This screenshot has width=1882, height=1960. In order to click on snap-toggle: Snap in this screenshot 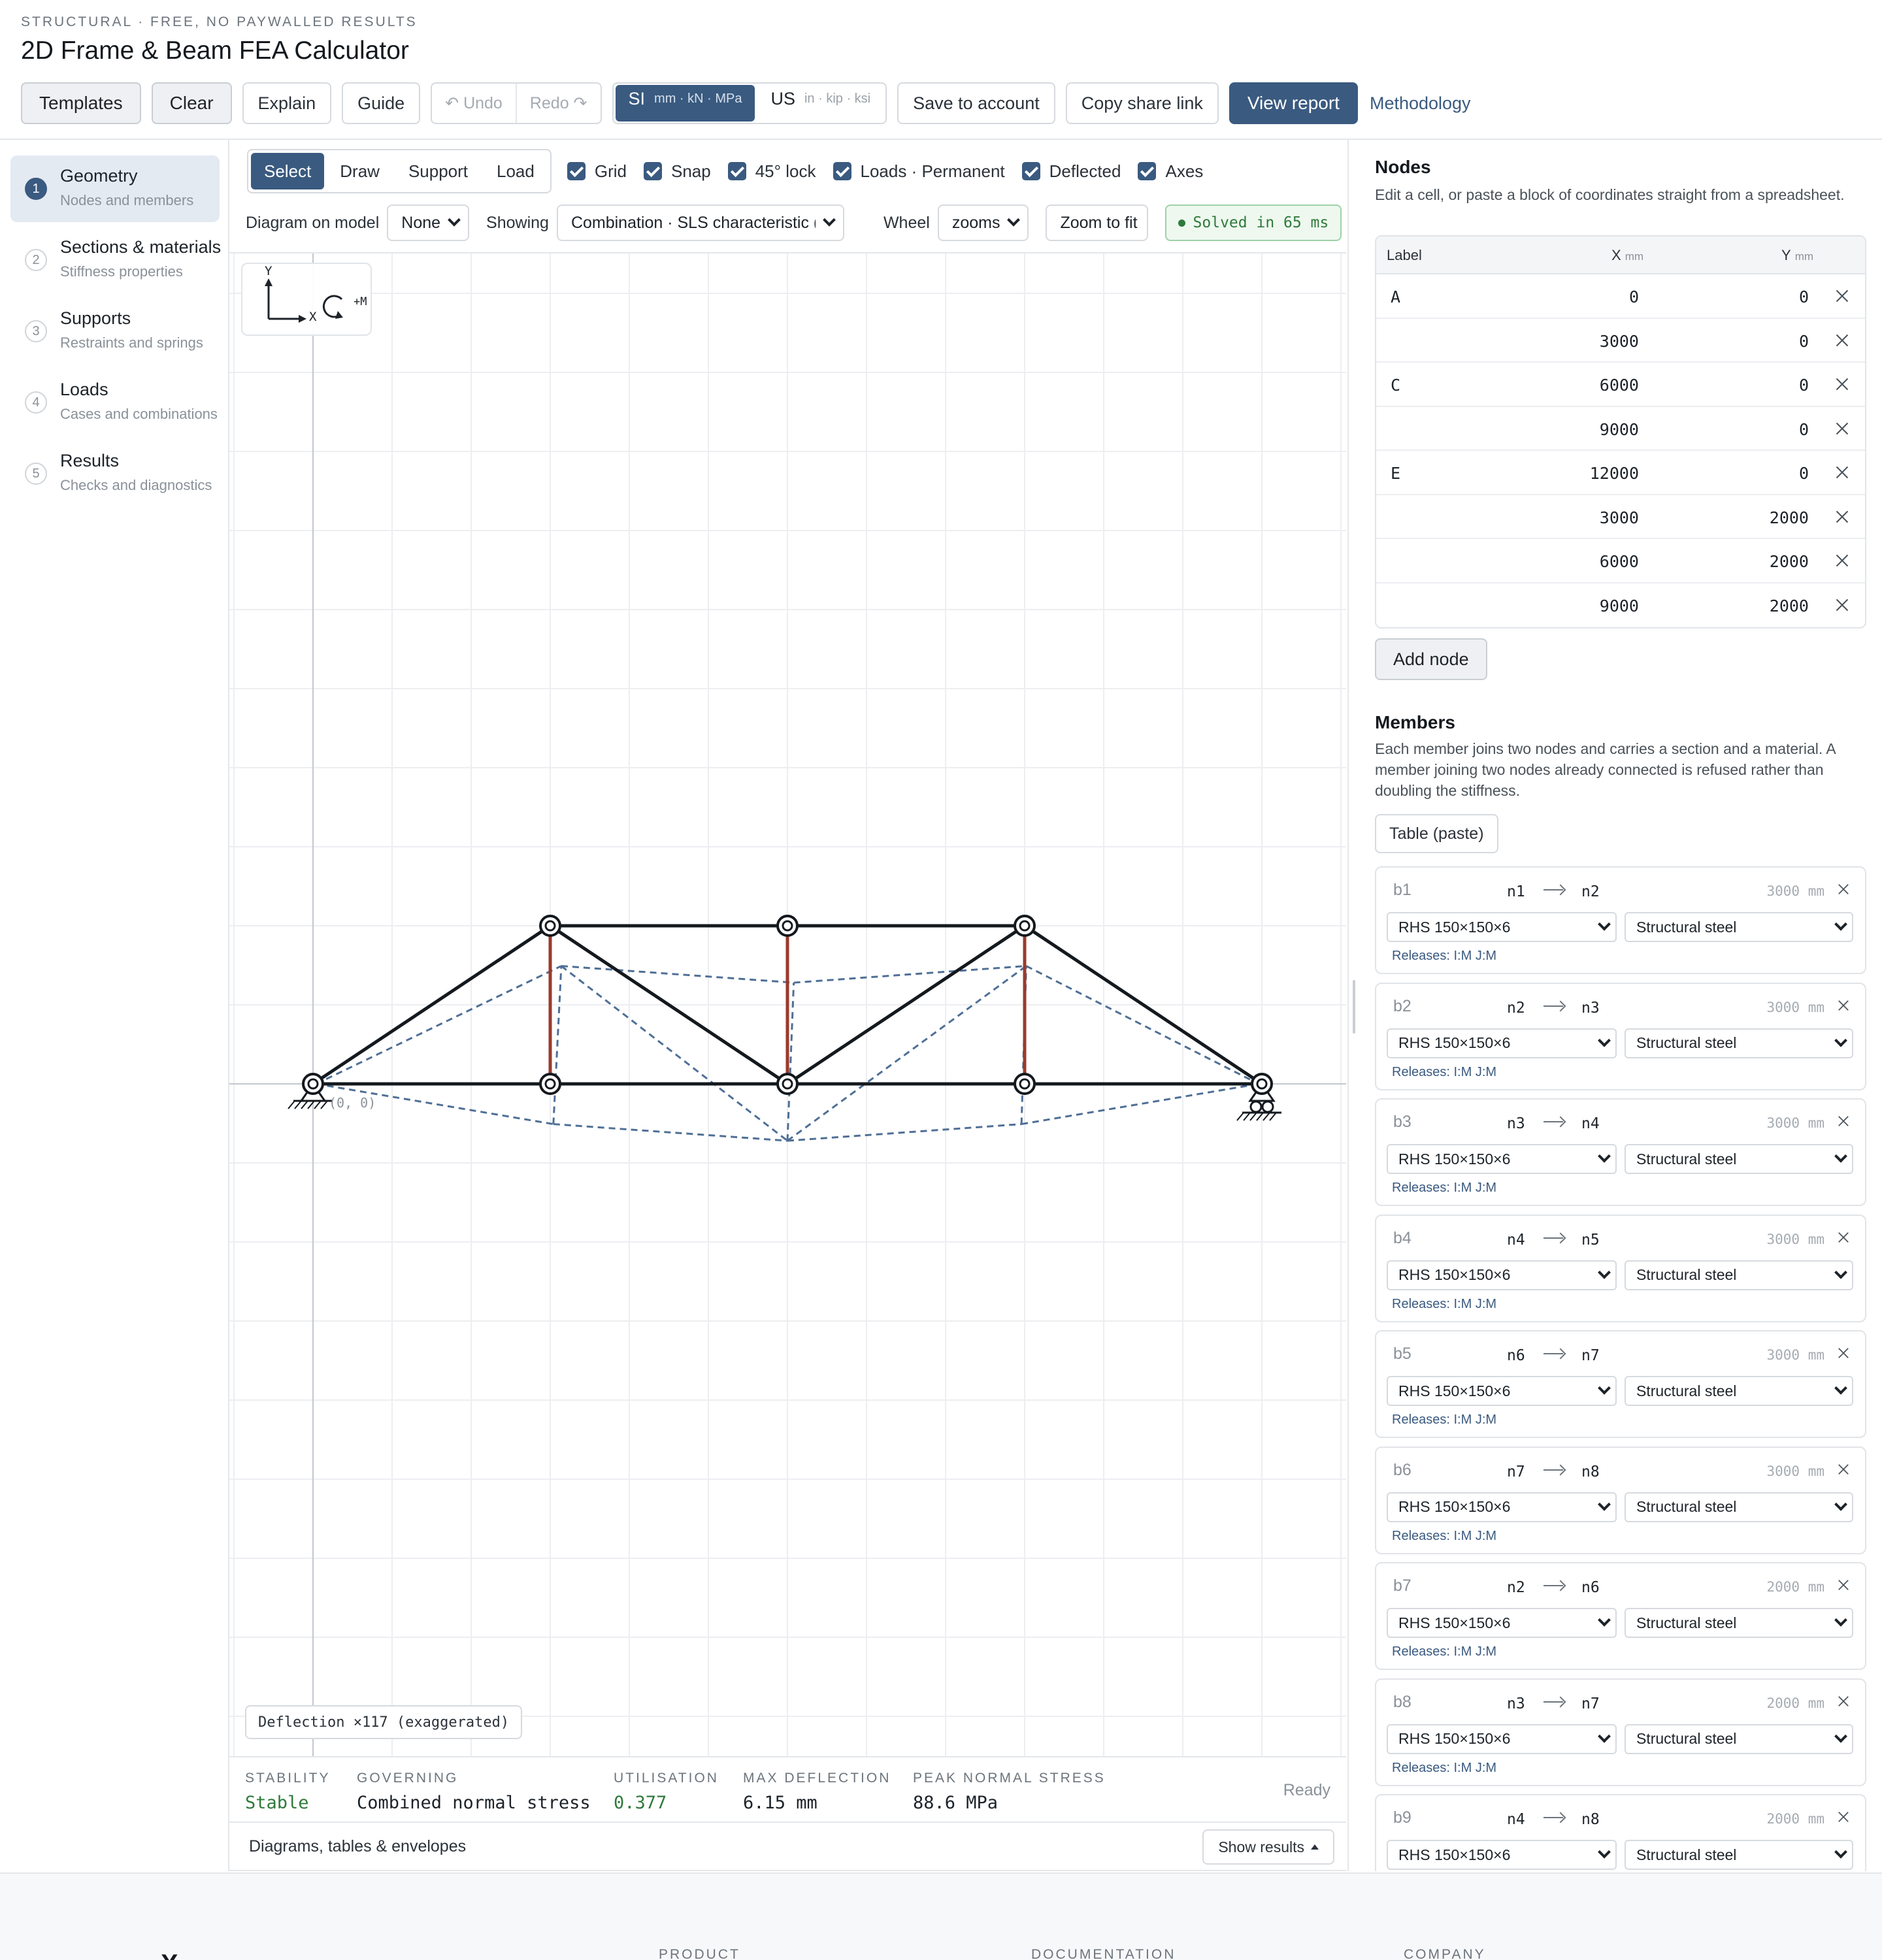, I will do `click(677, 171)`.